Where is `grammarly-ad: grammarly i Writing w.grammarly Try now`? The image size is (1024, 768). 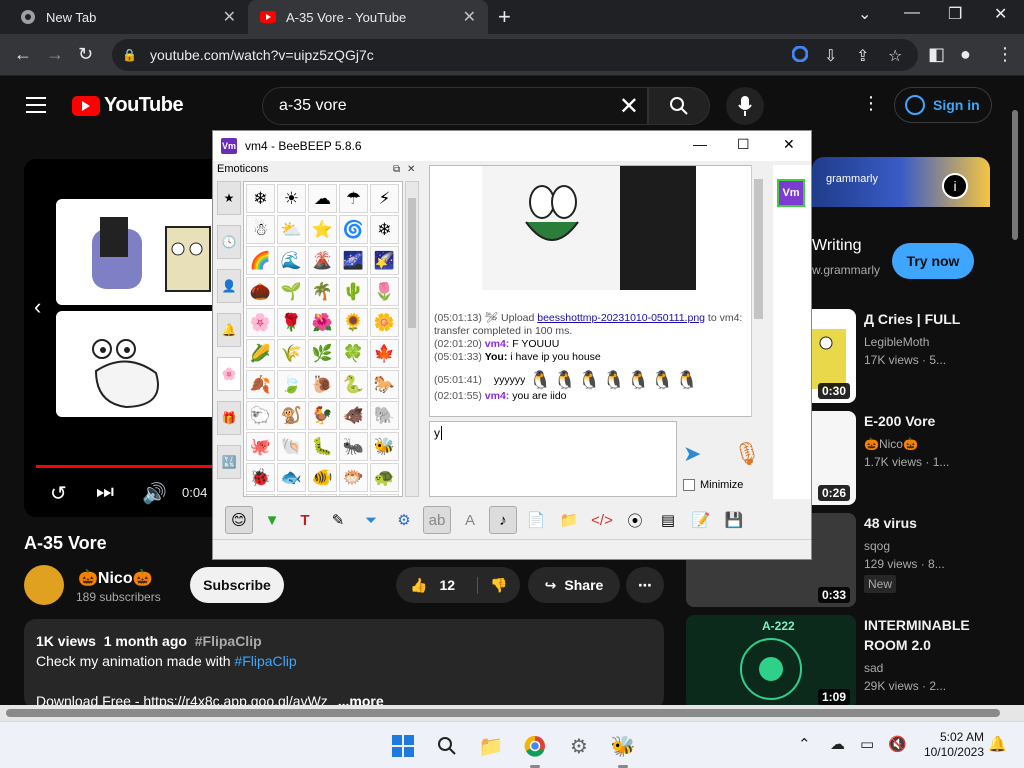 grammarly-ad: grammarly i Writing w.grammarly Try now is located at coordinates (901, 227).